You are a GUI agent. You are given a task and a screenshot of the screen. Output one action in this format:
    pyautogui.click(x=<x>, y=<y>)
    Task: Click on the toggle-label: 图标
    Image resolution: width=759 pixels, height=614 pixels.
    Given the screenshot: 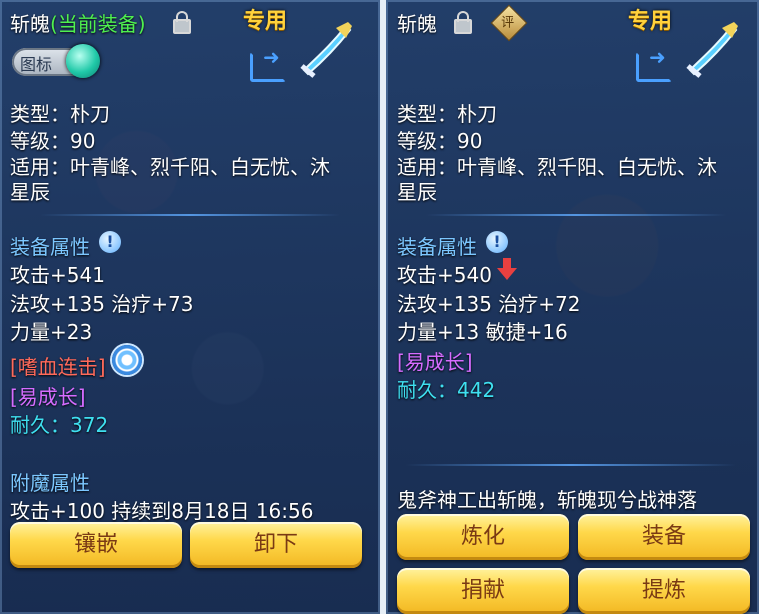 What is the action you would take?
    pyautogui.click(x=36, y=64)
    